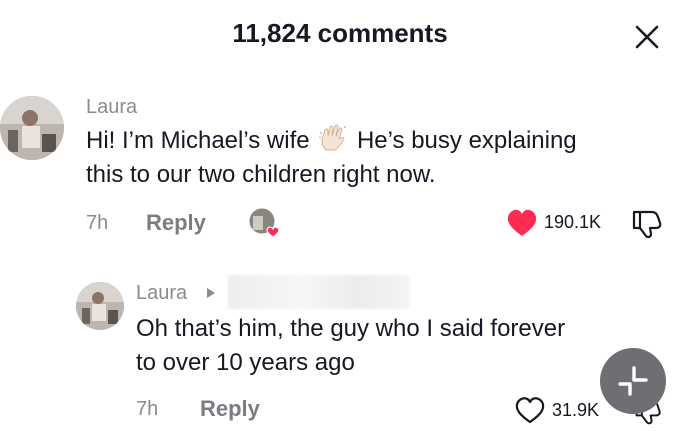 The height and width of the screenshot is (431, 680). What do you see at coordinates (198, 140) in the screenshot?
I see `comment-text-part: Hi! I’m Michael’s wife` at bounding box center [198, 140].